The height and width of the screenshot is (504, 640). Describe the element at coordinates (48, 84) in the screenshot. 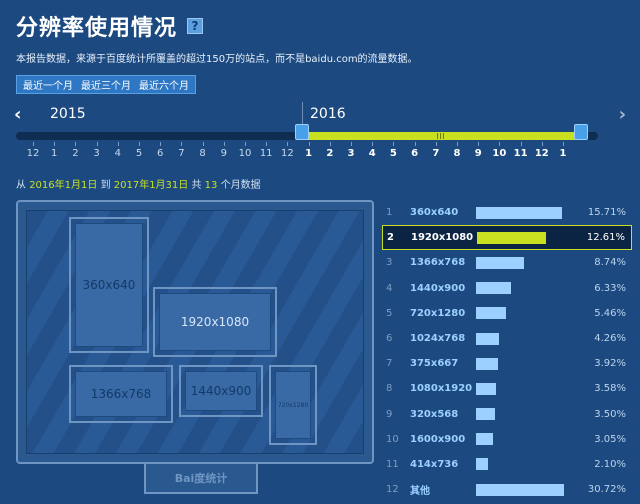

I see `last-month-button: 最近一个月` at that location.